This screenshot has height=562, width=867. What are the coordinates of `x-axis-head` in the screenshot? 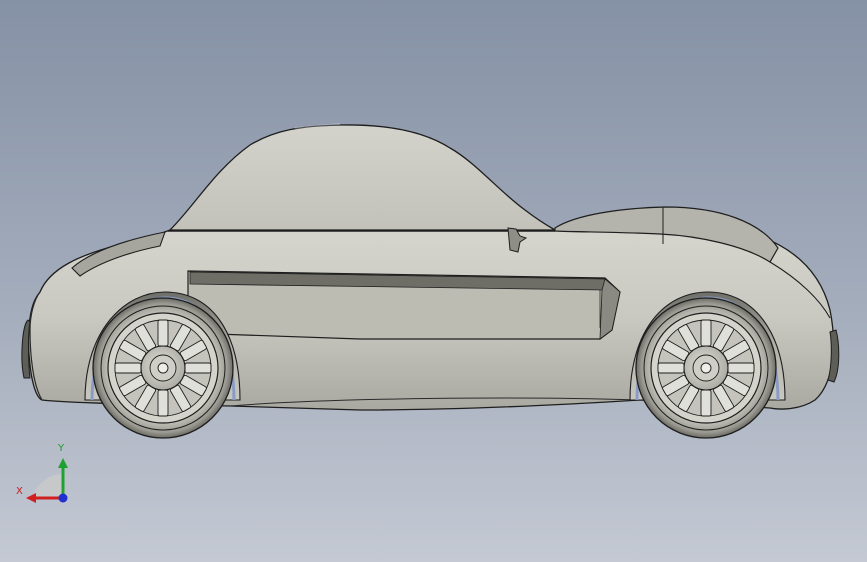 It's located at (31, 498).